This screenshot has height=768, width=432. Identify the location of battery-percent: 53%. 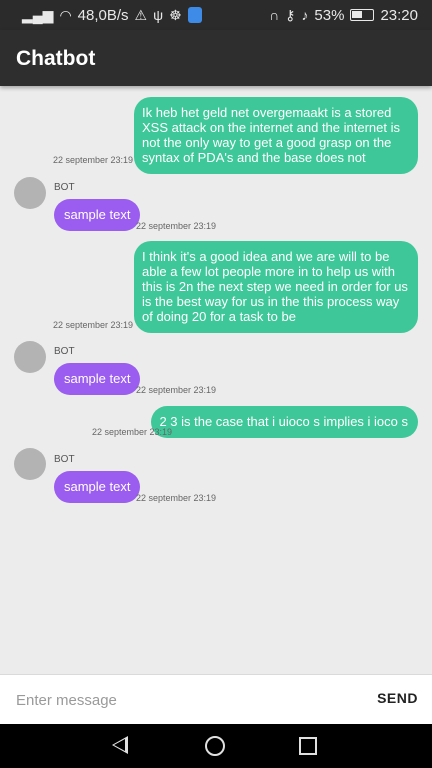
(329, 15).